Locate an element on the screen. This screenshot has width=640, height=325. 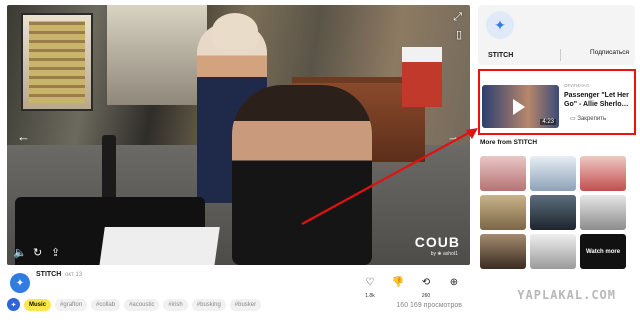
tag-item: #busking is located at coordinates (208, 304).